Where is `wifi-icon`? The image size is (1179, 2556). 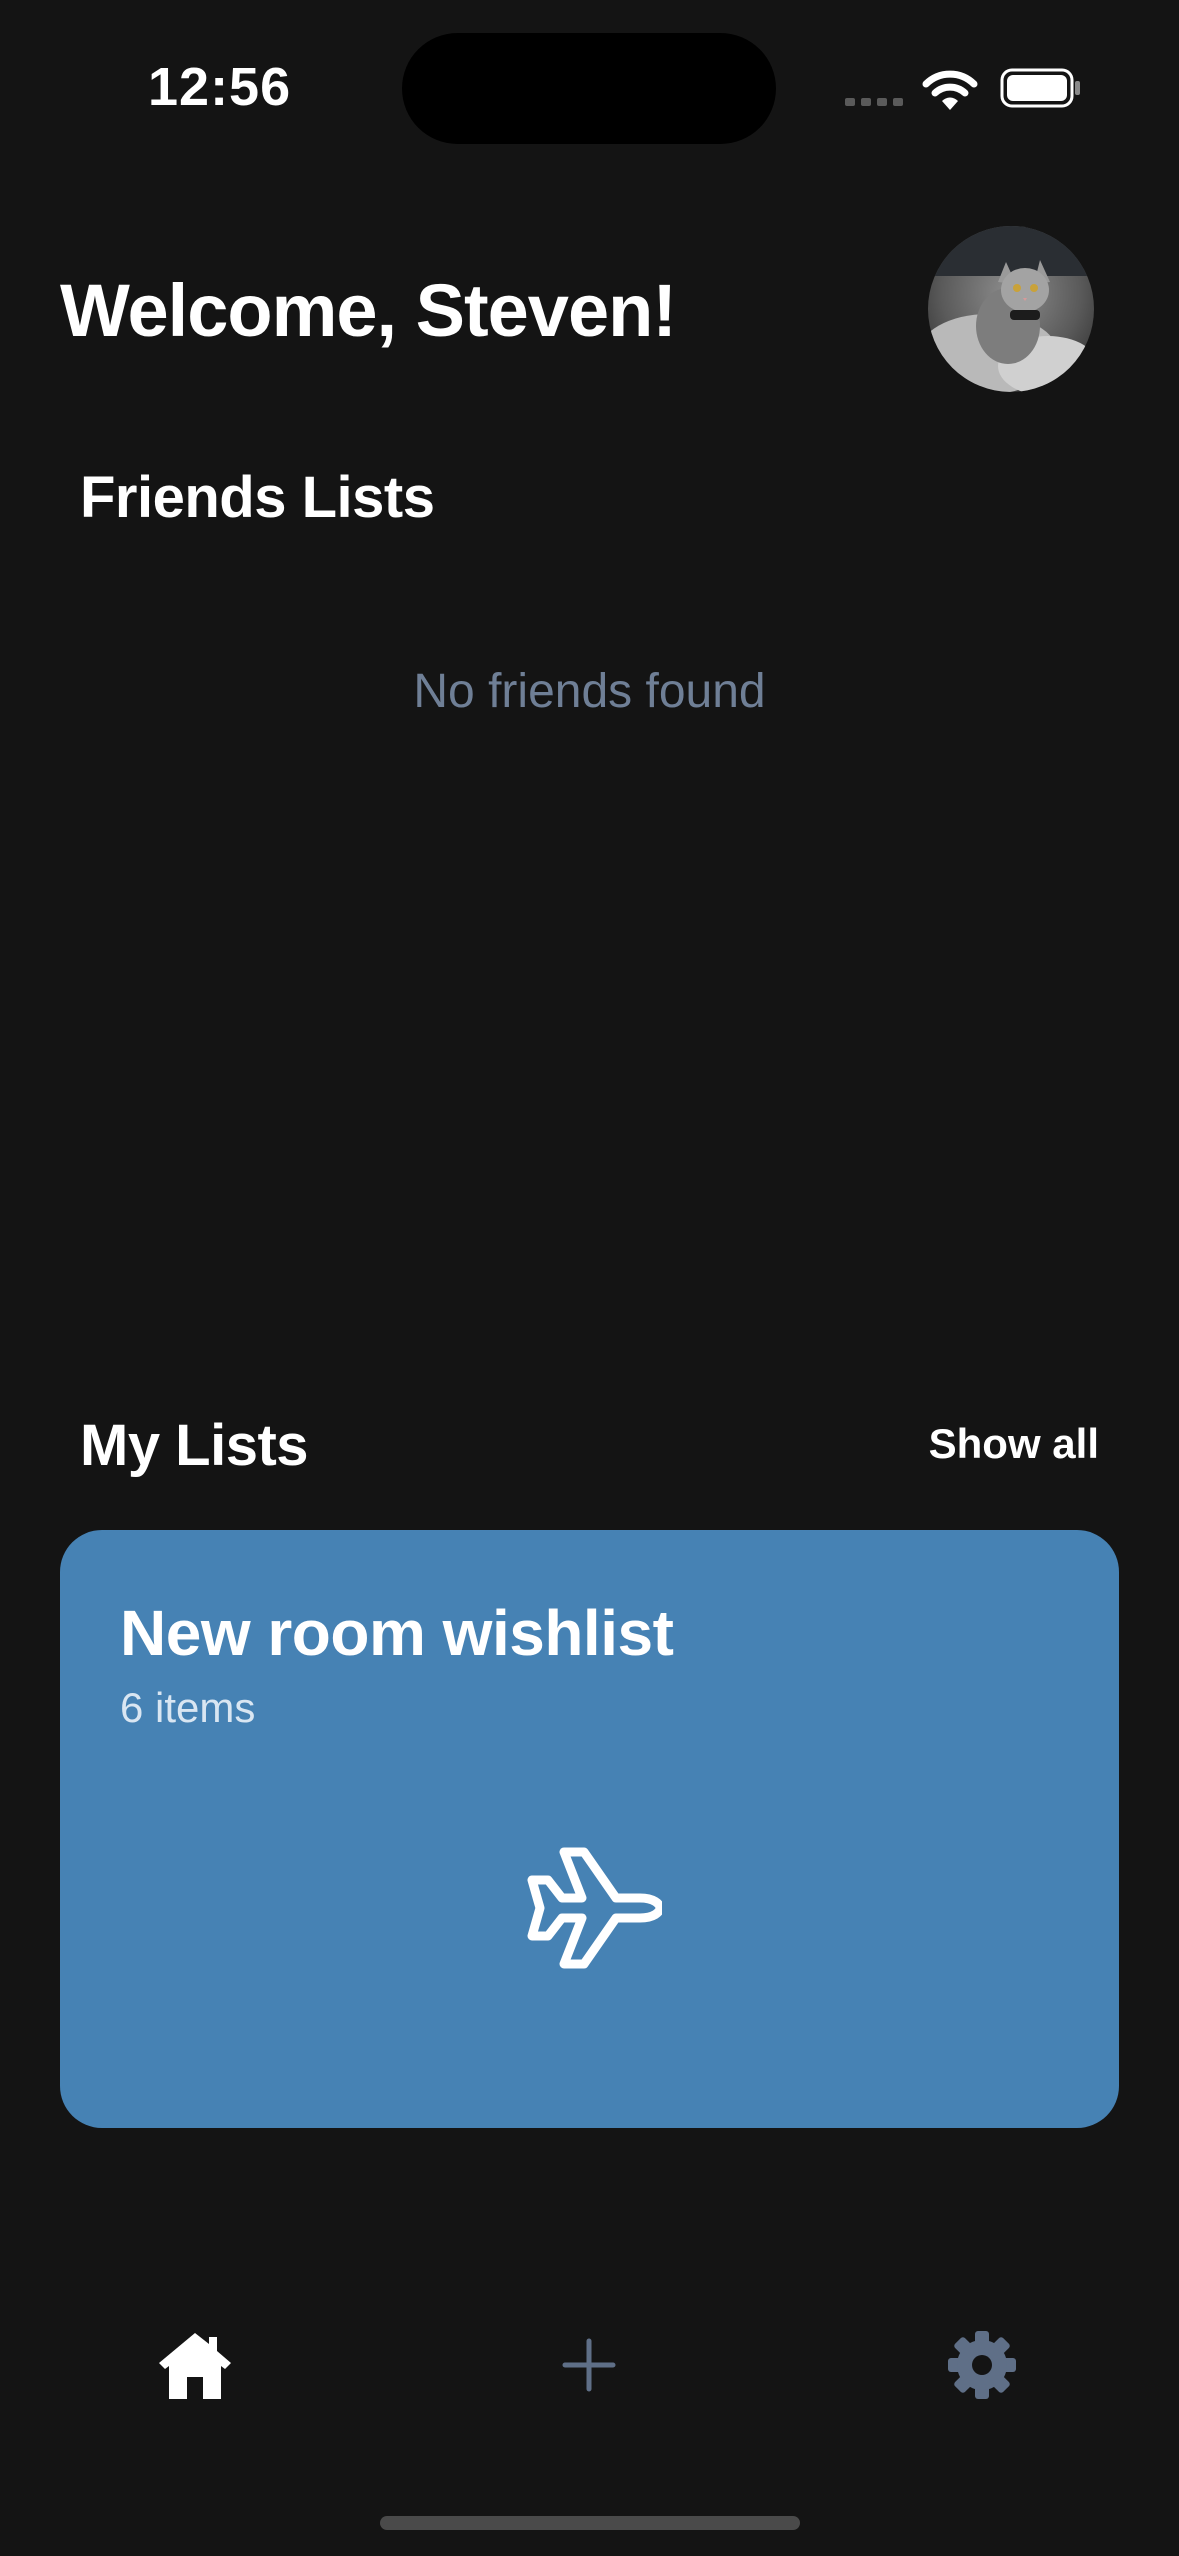
wifi-icon is located at coordinates (950, 90).